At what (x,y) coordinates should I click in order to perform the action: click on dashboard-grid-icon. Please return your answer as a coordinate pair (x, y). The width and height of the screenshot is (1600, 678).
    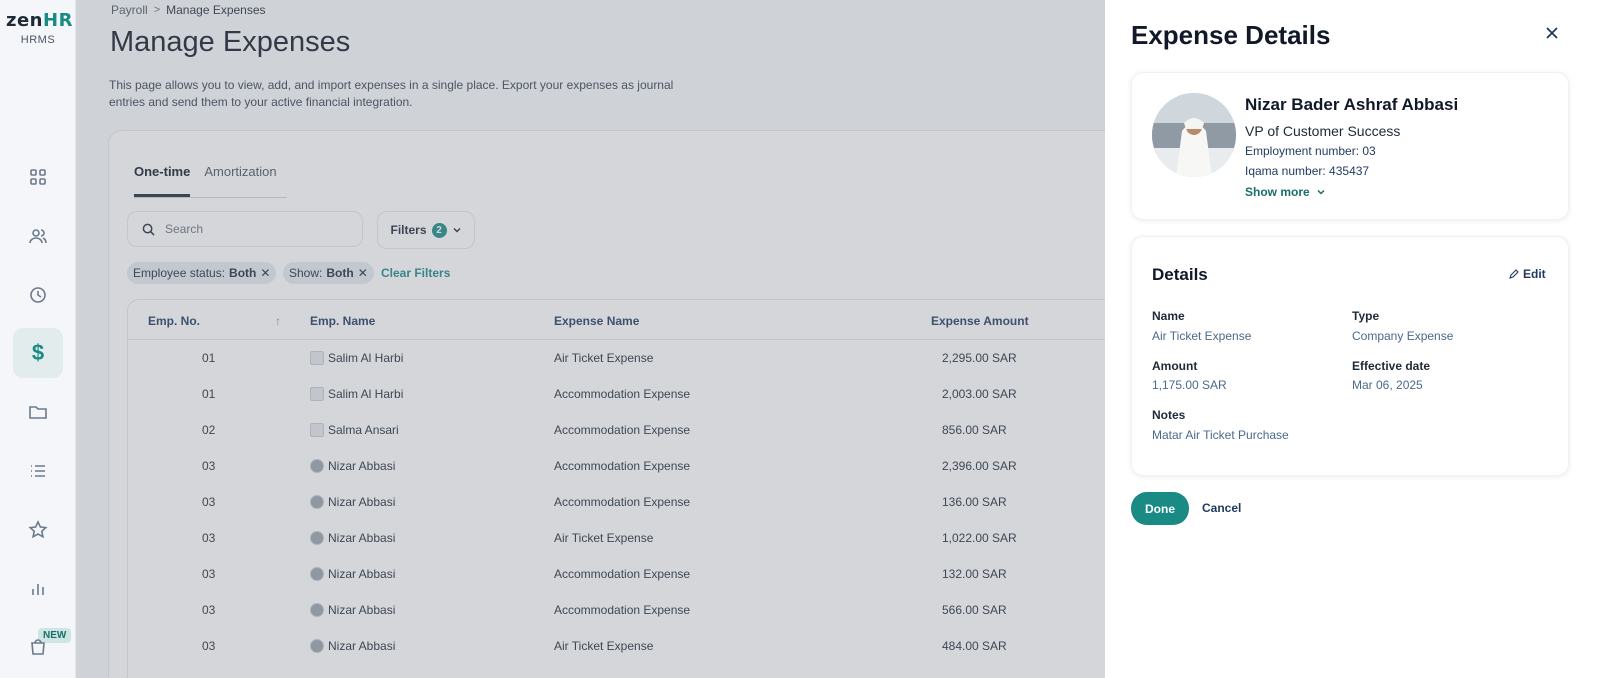
    Looking at the image, I should click on (38, 177).